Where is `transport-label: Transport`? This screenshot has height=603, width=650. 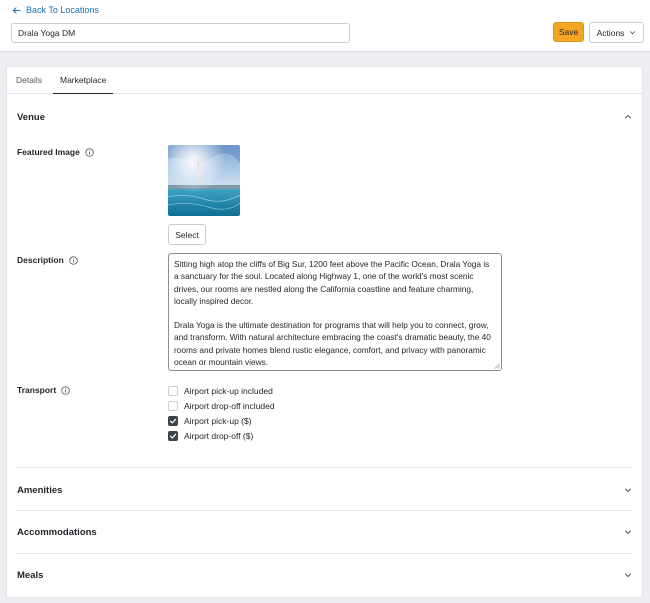 transport-label: Transport is located at coordinates (43, 390).